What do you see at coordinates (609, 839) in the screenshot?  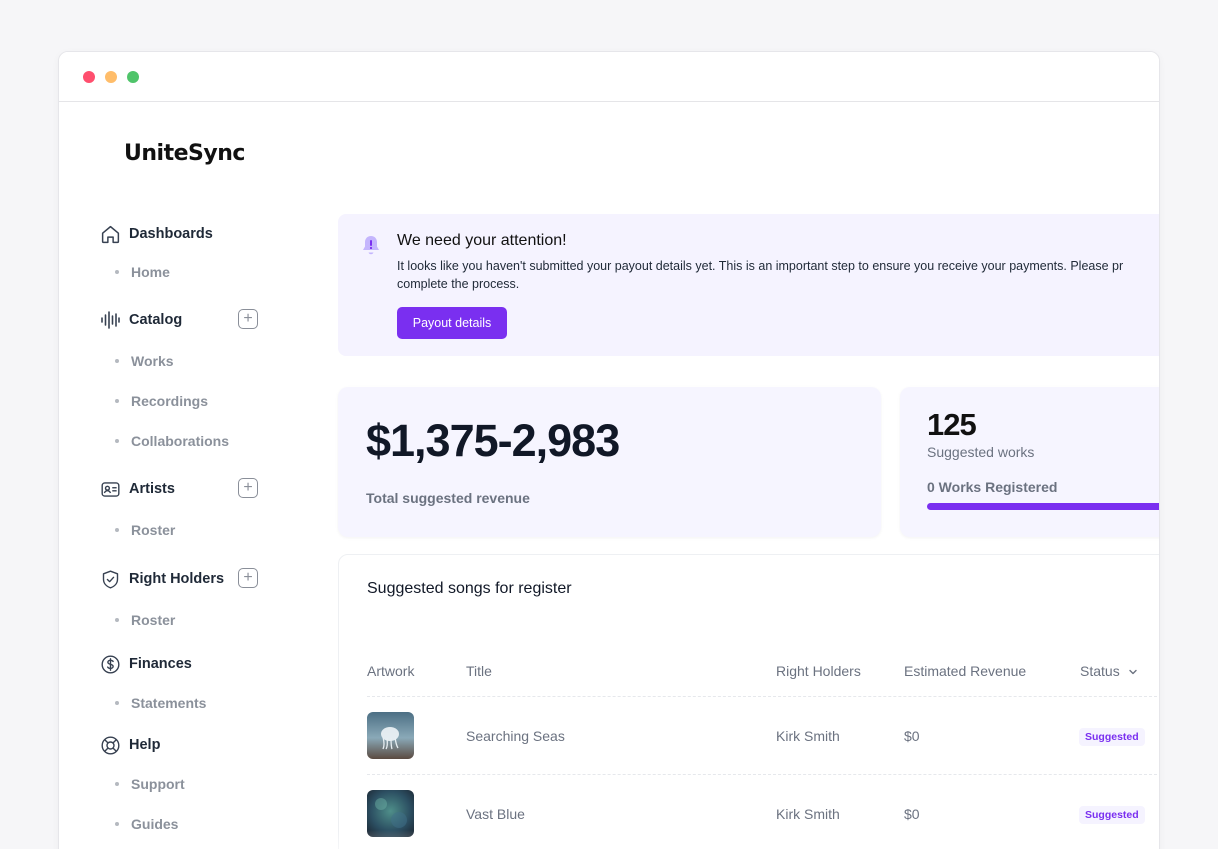 I see `bottom-fade` at bounding box center [609, 839].